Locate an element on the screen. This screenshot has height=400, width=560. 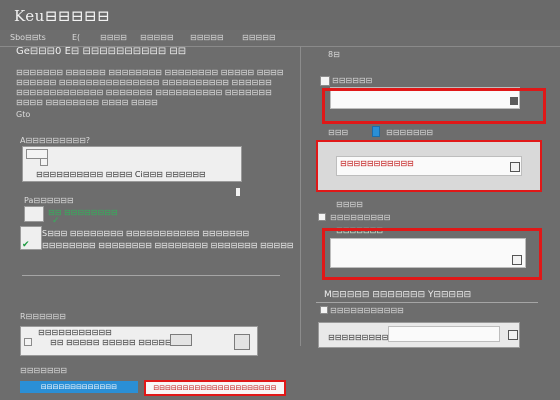
tab-5: ⊟⊟⊟⊟⊟ is located at coordinates (207, 37).